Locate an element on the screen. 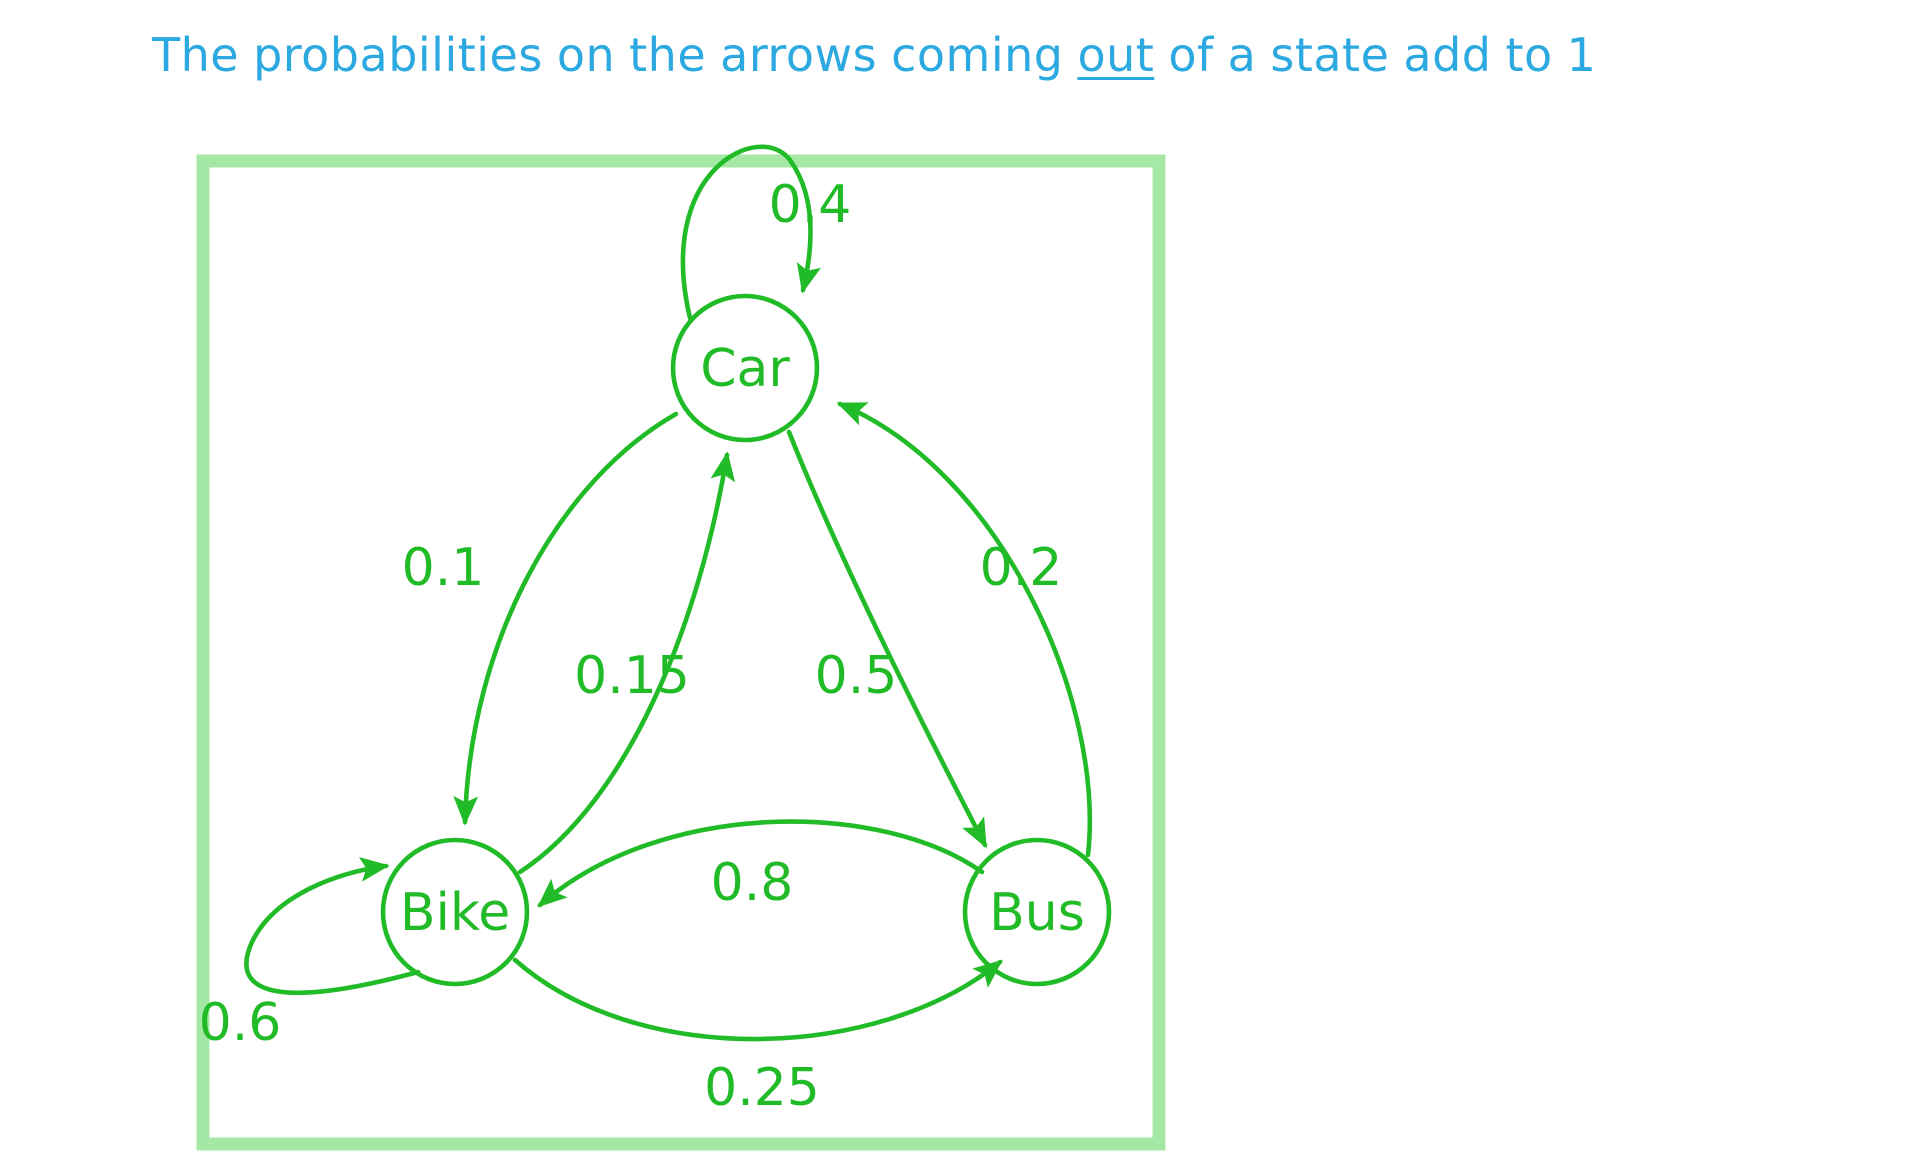 This screenshot has width=1910, height=1157. node-label-bike: Bike is located at coordinates (455, 913).